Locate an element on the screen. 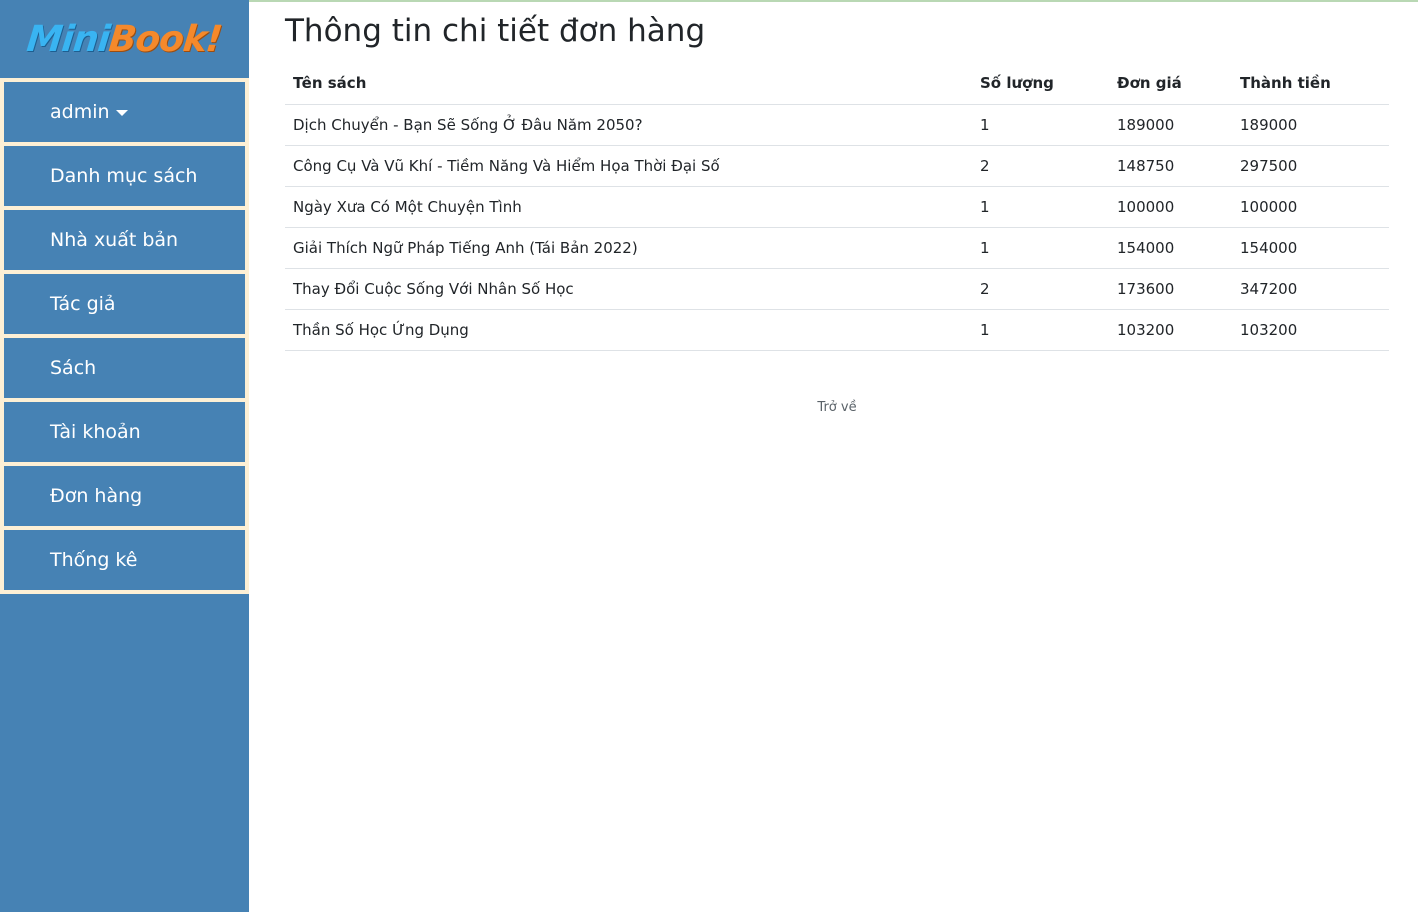  cell-unit-price: 154000 is located at coordinates (1170, 248).